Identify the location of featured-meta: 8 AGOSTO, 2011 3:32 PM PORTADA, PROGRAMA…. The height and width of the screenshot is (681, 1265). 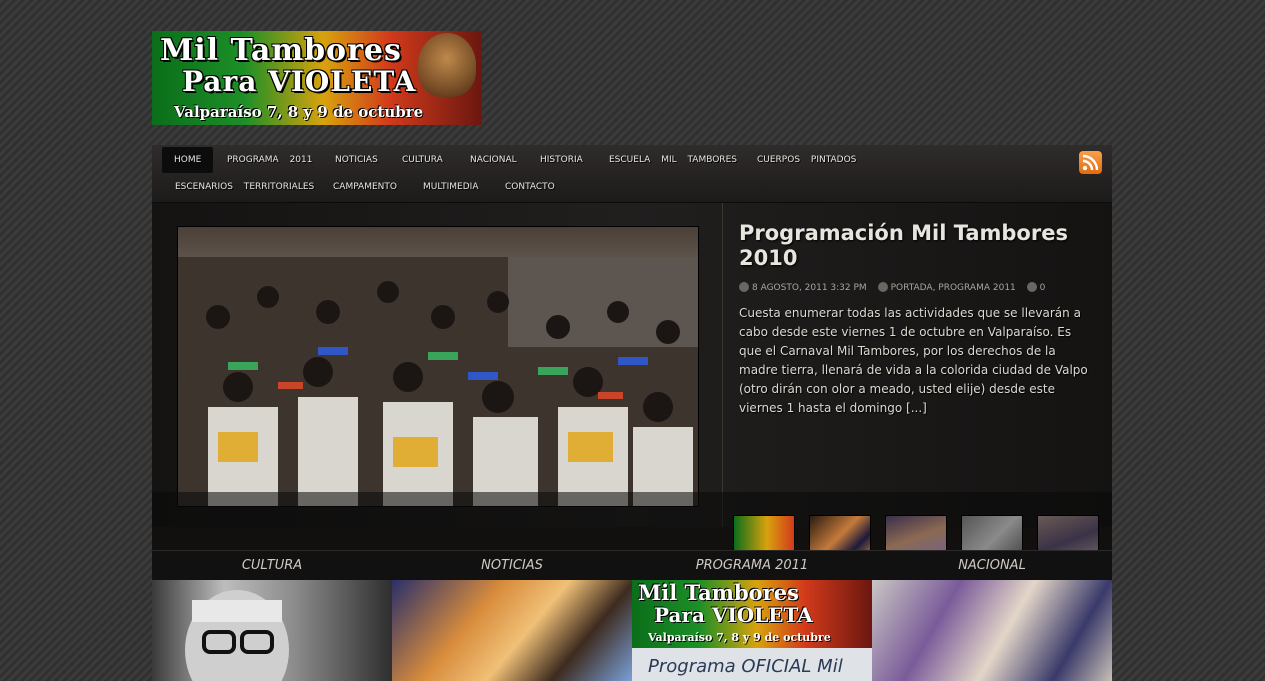
(896, 287).